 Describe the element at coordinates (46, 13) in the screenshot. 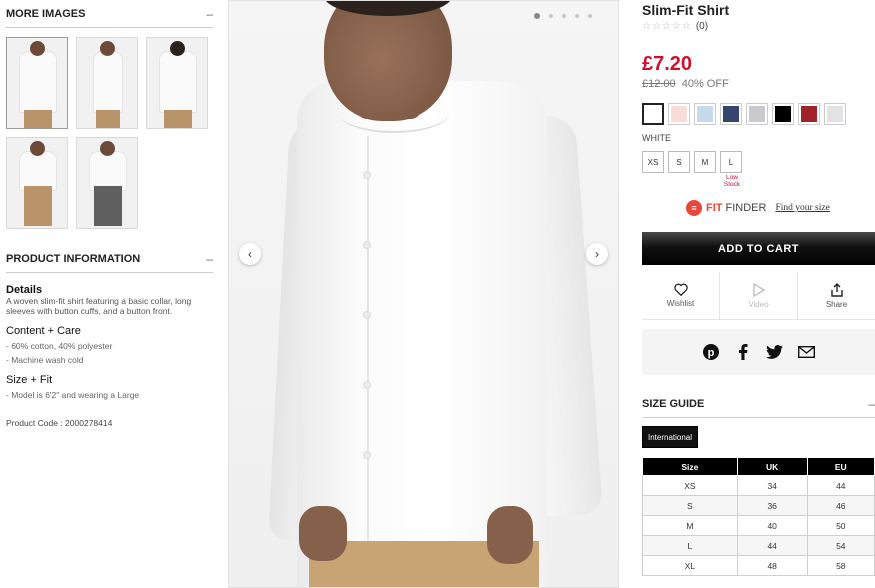

I see `more-images-title: MORE IMAGES` at that location.